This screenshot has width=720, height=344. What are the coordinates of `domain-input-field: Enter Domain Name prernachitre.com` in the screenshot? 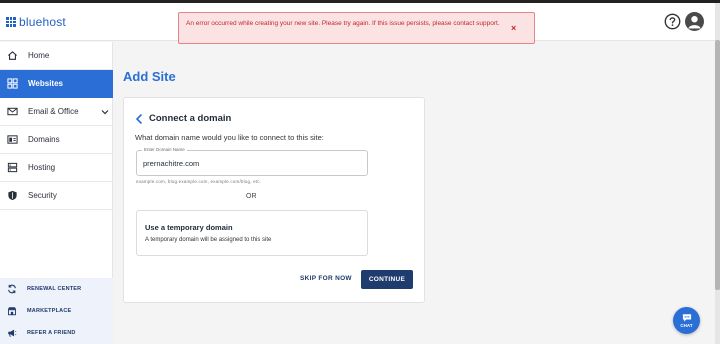 It's located at (252, 161).